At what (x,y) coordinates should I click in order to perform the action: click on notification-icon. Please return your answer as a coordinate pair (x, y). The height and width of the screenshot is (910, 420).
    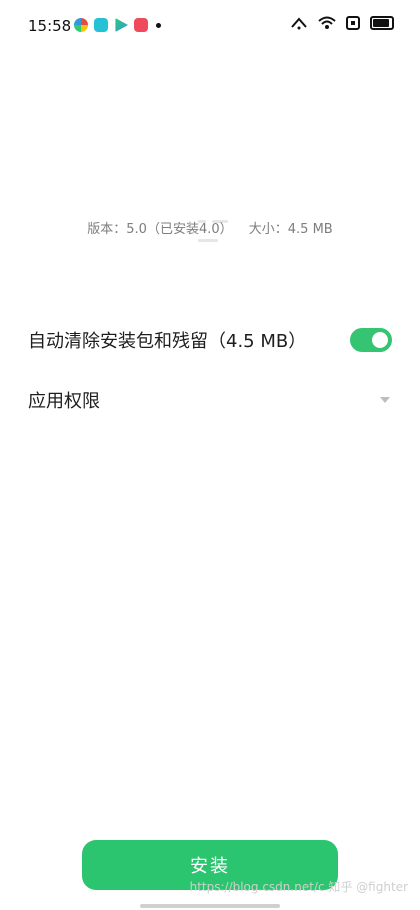
    Looking at the image, I should click on (299, 23).